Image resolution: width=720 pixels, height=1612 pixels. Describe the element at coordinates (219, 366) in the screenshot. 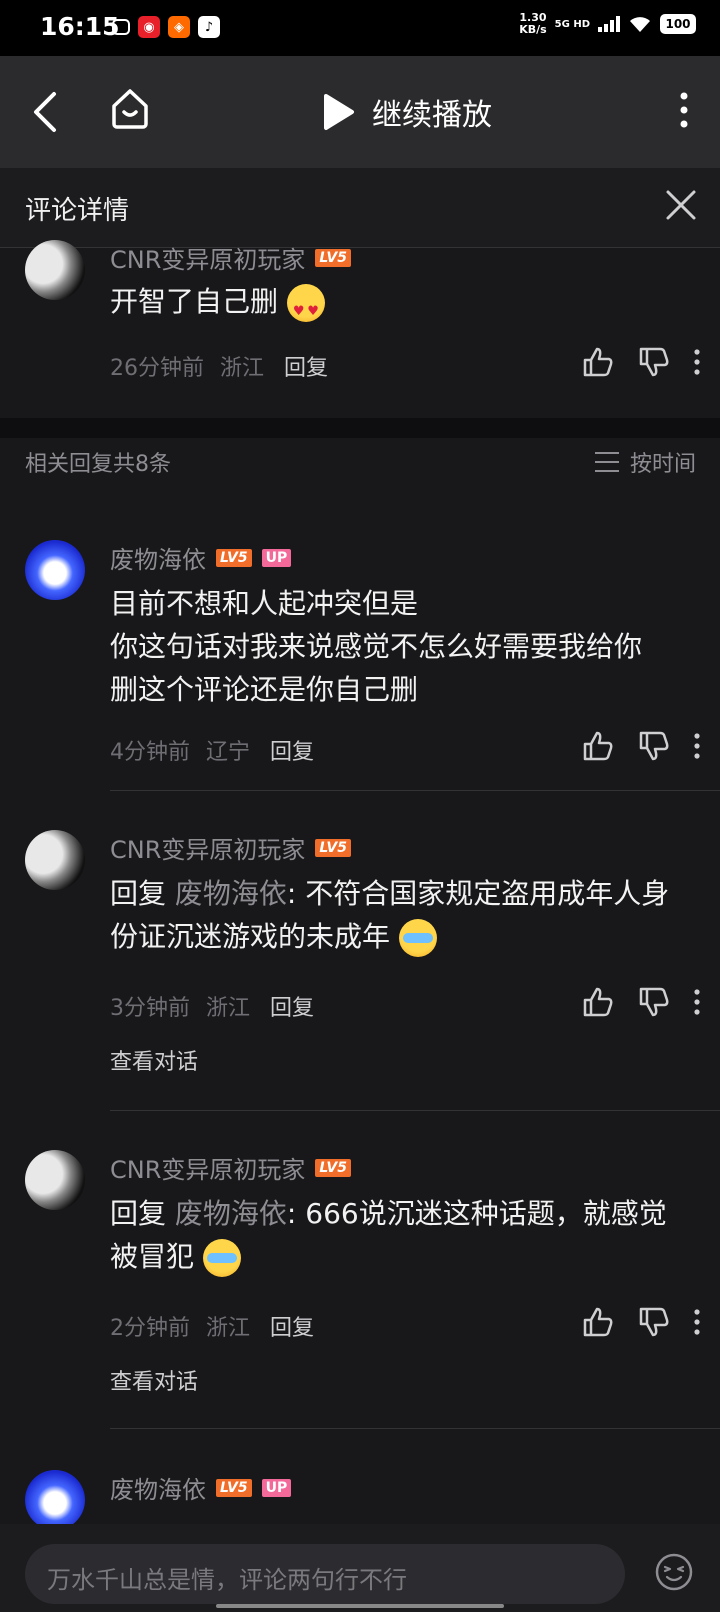

I see `comment-meta: 26分钟前 浙江 回复` at that location.